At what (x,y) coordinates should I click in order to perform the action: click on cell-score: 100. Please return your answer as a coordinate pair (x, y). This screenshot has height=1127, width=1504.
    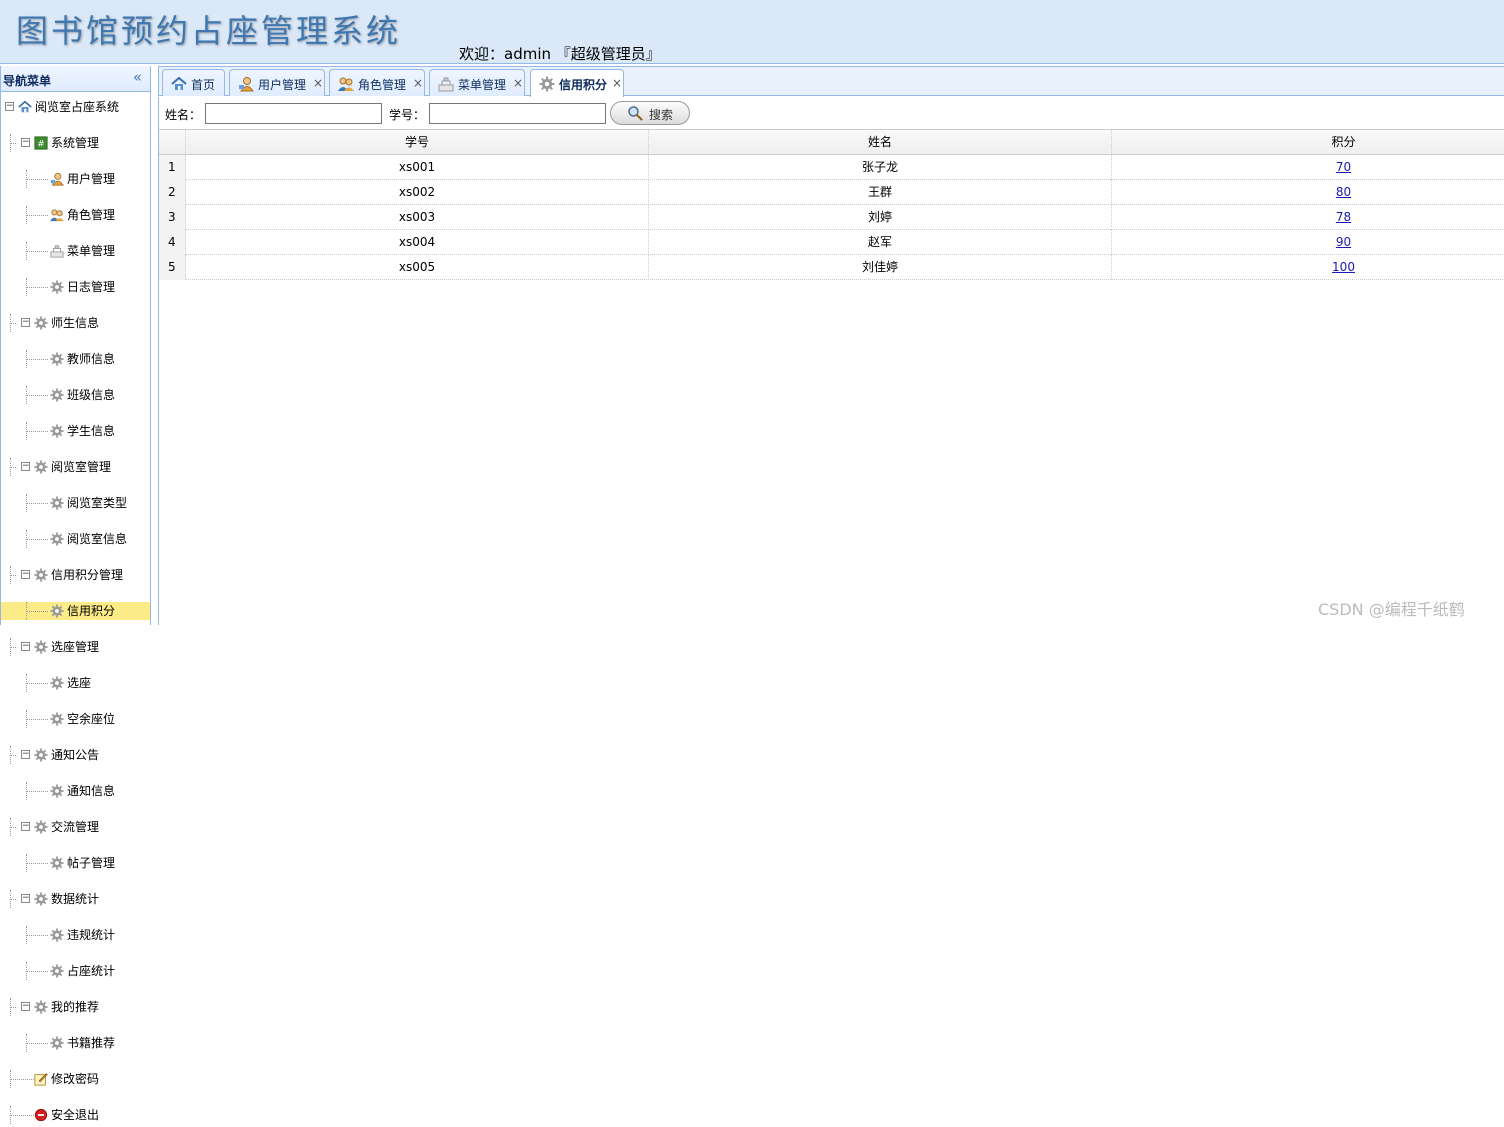
    Looking at the image, I should click on (1308, 267).